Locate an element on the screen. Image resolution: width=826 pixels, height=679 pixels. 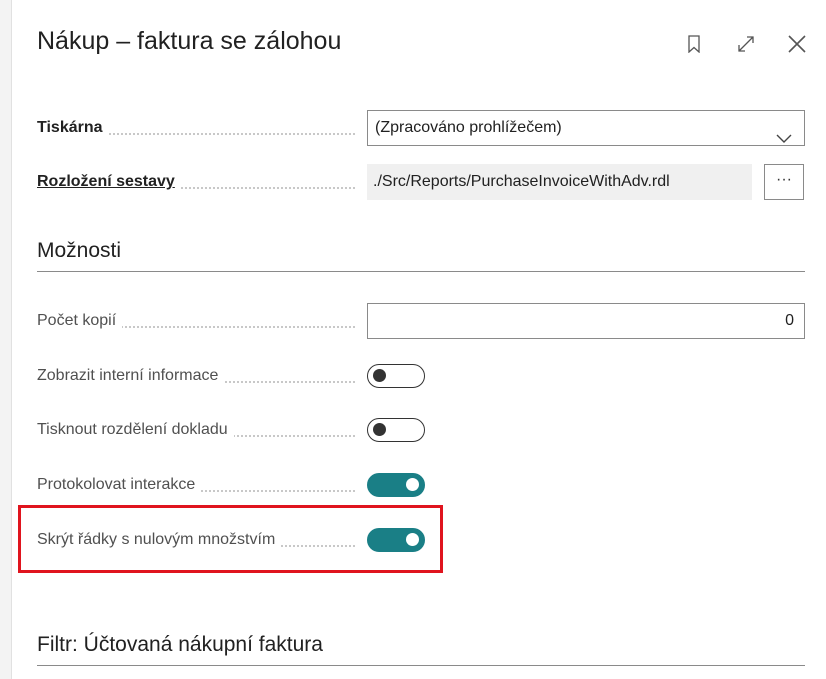
options-section-title: Možnosti is located at coordinates (79, 250).